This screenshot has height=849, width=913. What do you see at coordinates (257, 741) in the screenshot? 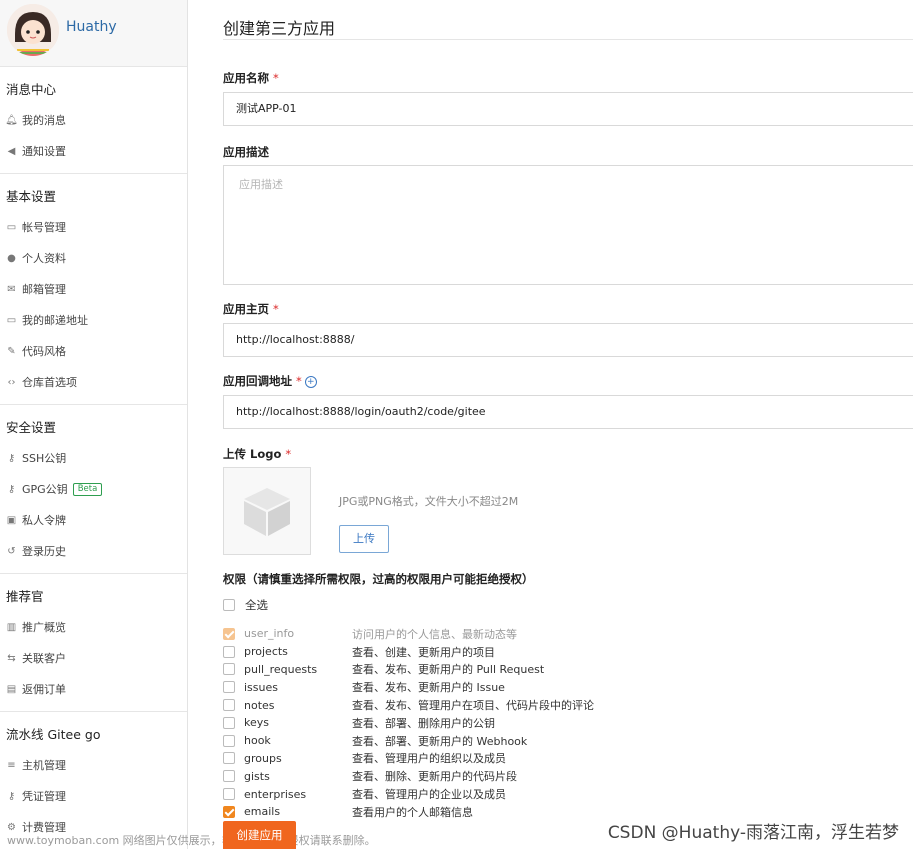
I see `permission-name: hook` at bounding box center [257, 741].